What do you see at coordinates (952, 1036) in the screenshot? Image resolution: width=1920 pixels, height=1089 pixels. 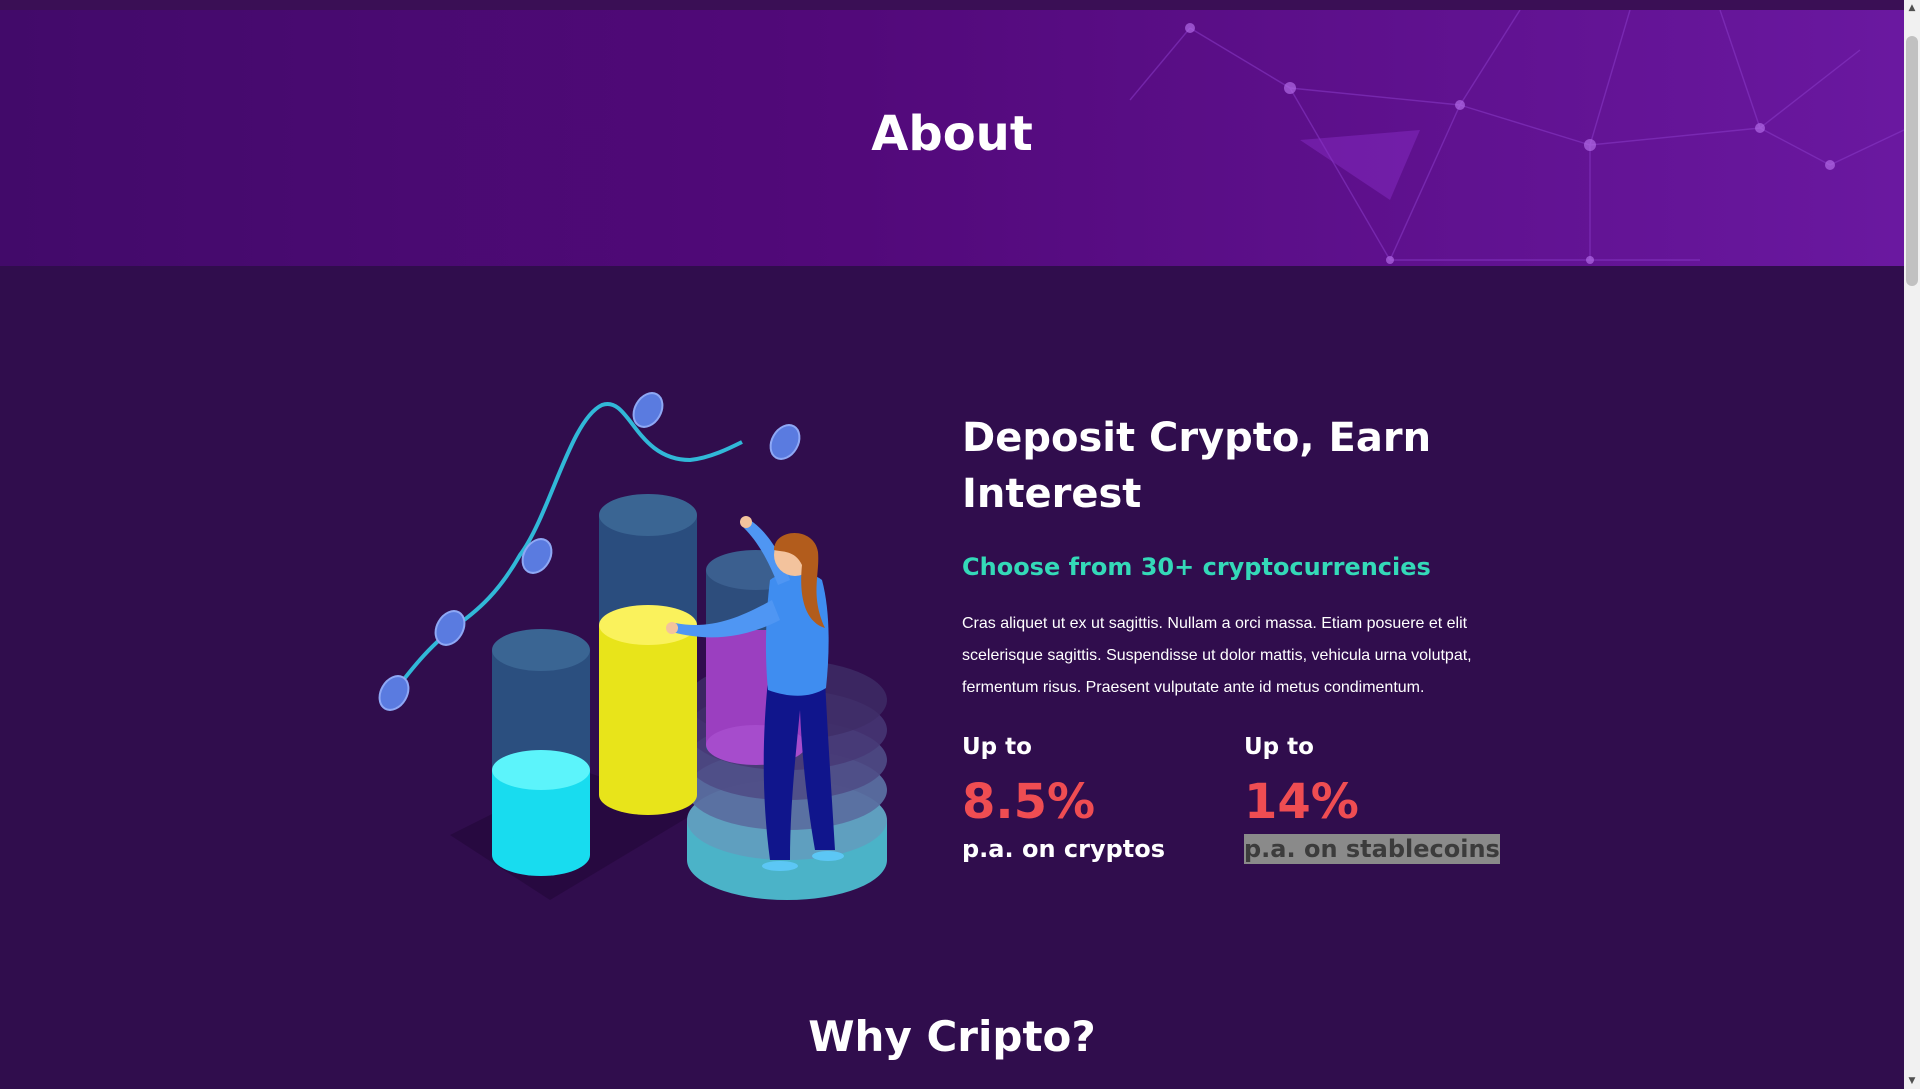 I see `why-section-title: Why Cripto?` at bounding box center [952, 1036].